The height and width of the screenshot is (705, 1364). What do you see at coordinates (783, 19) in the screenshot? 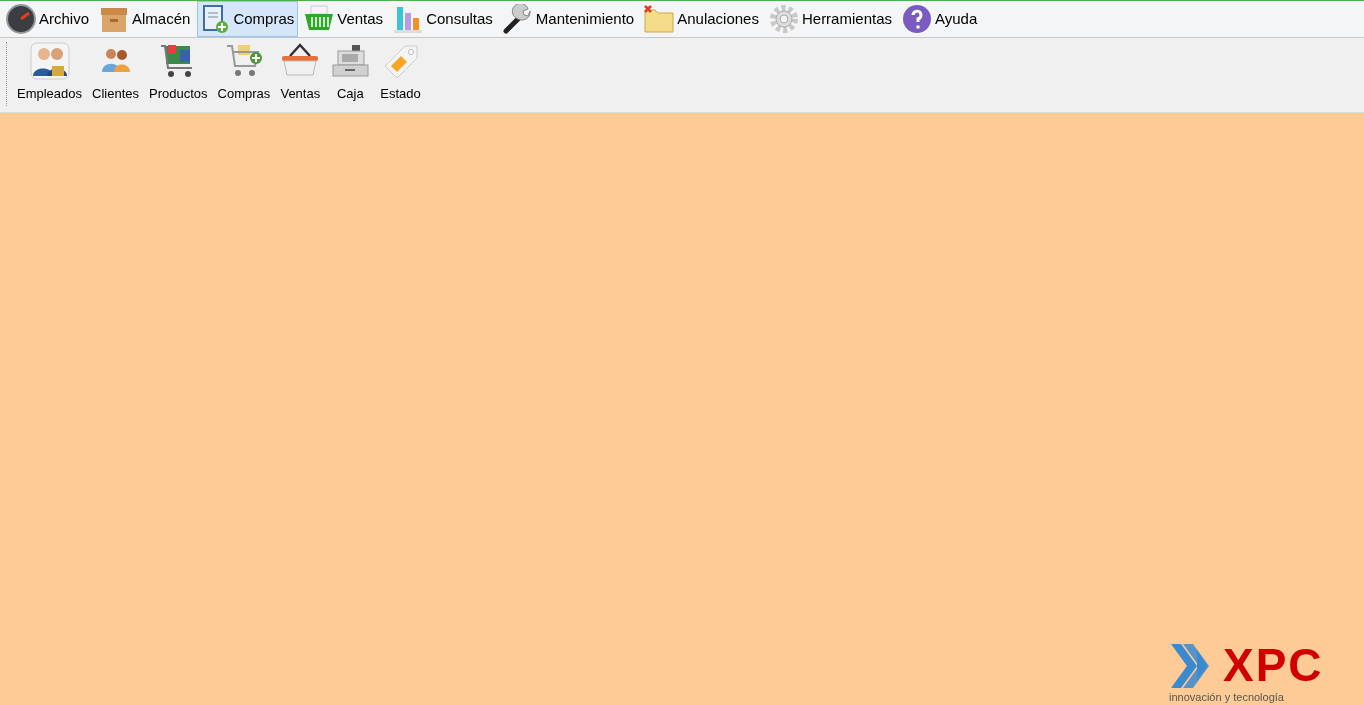
I see `settings-icon` at bounding box center [783, 19].